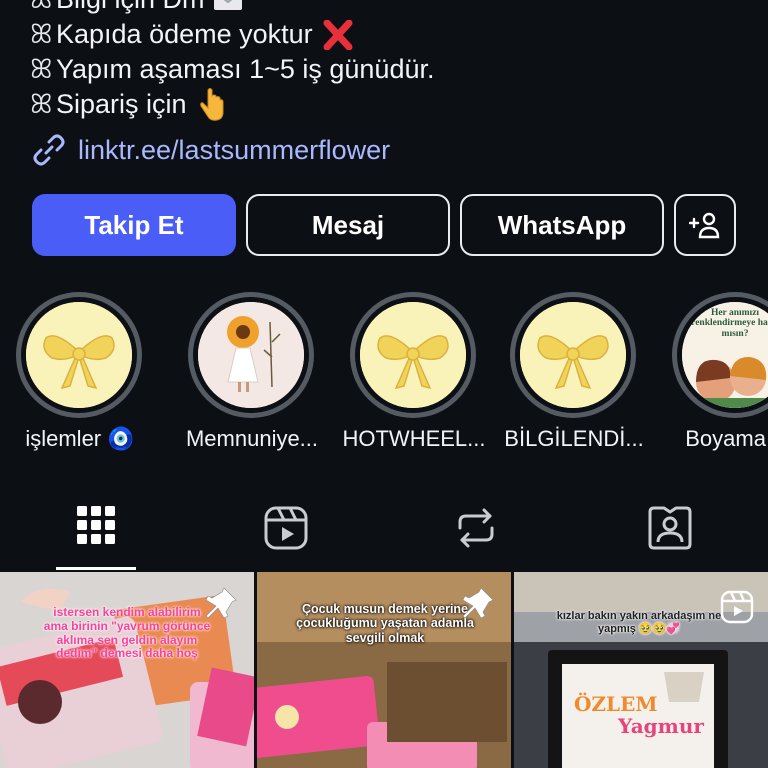 The height and width of the screenshot is (768, 768). I want to click on highlight-ring: Her anımızı renklendirmeye hazır mısın?, so click(720, 355).